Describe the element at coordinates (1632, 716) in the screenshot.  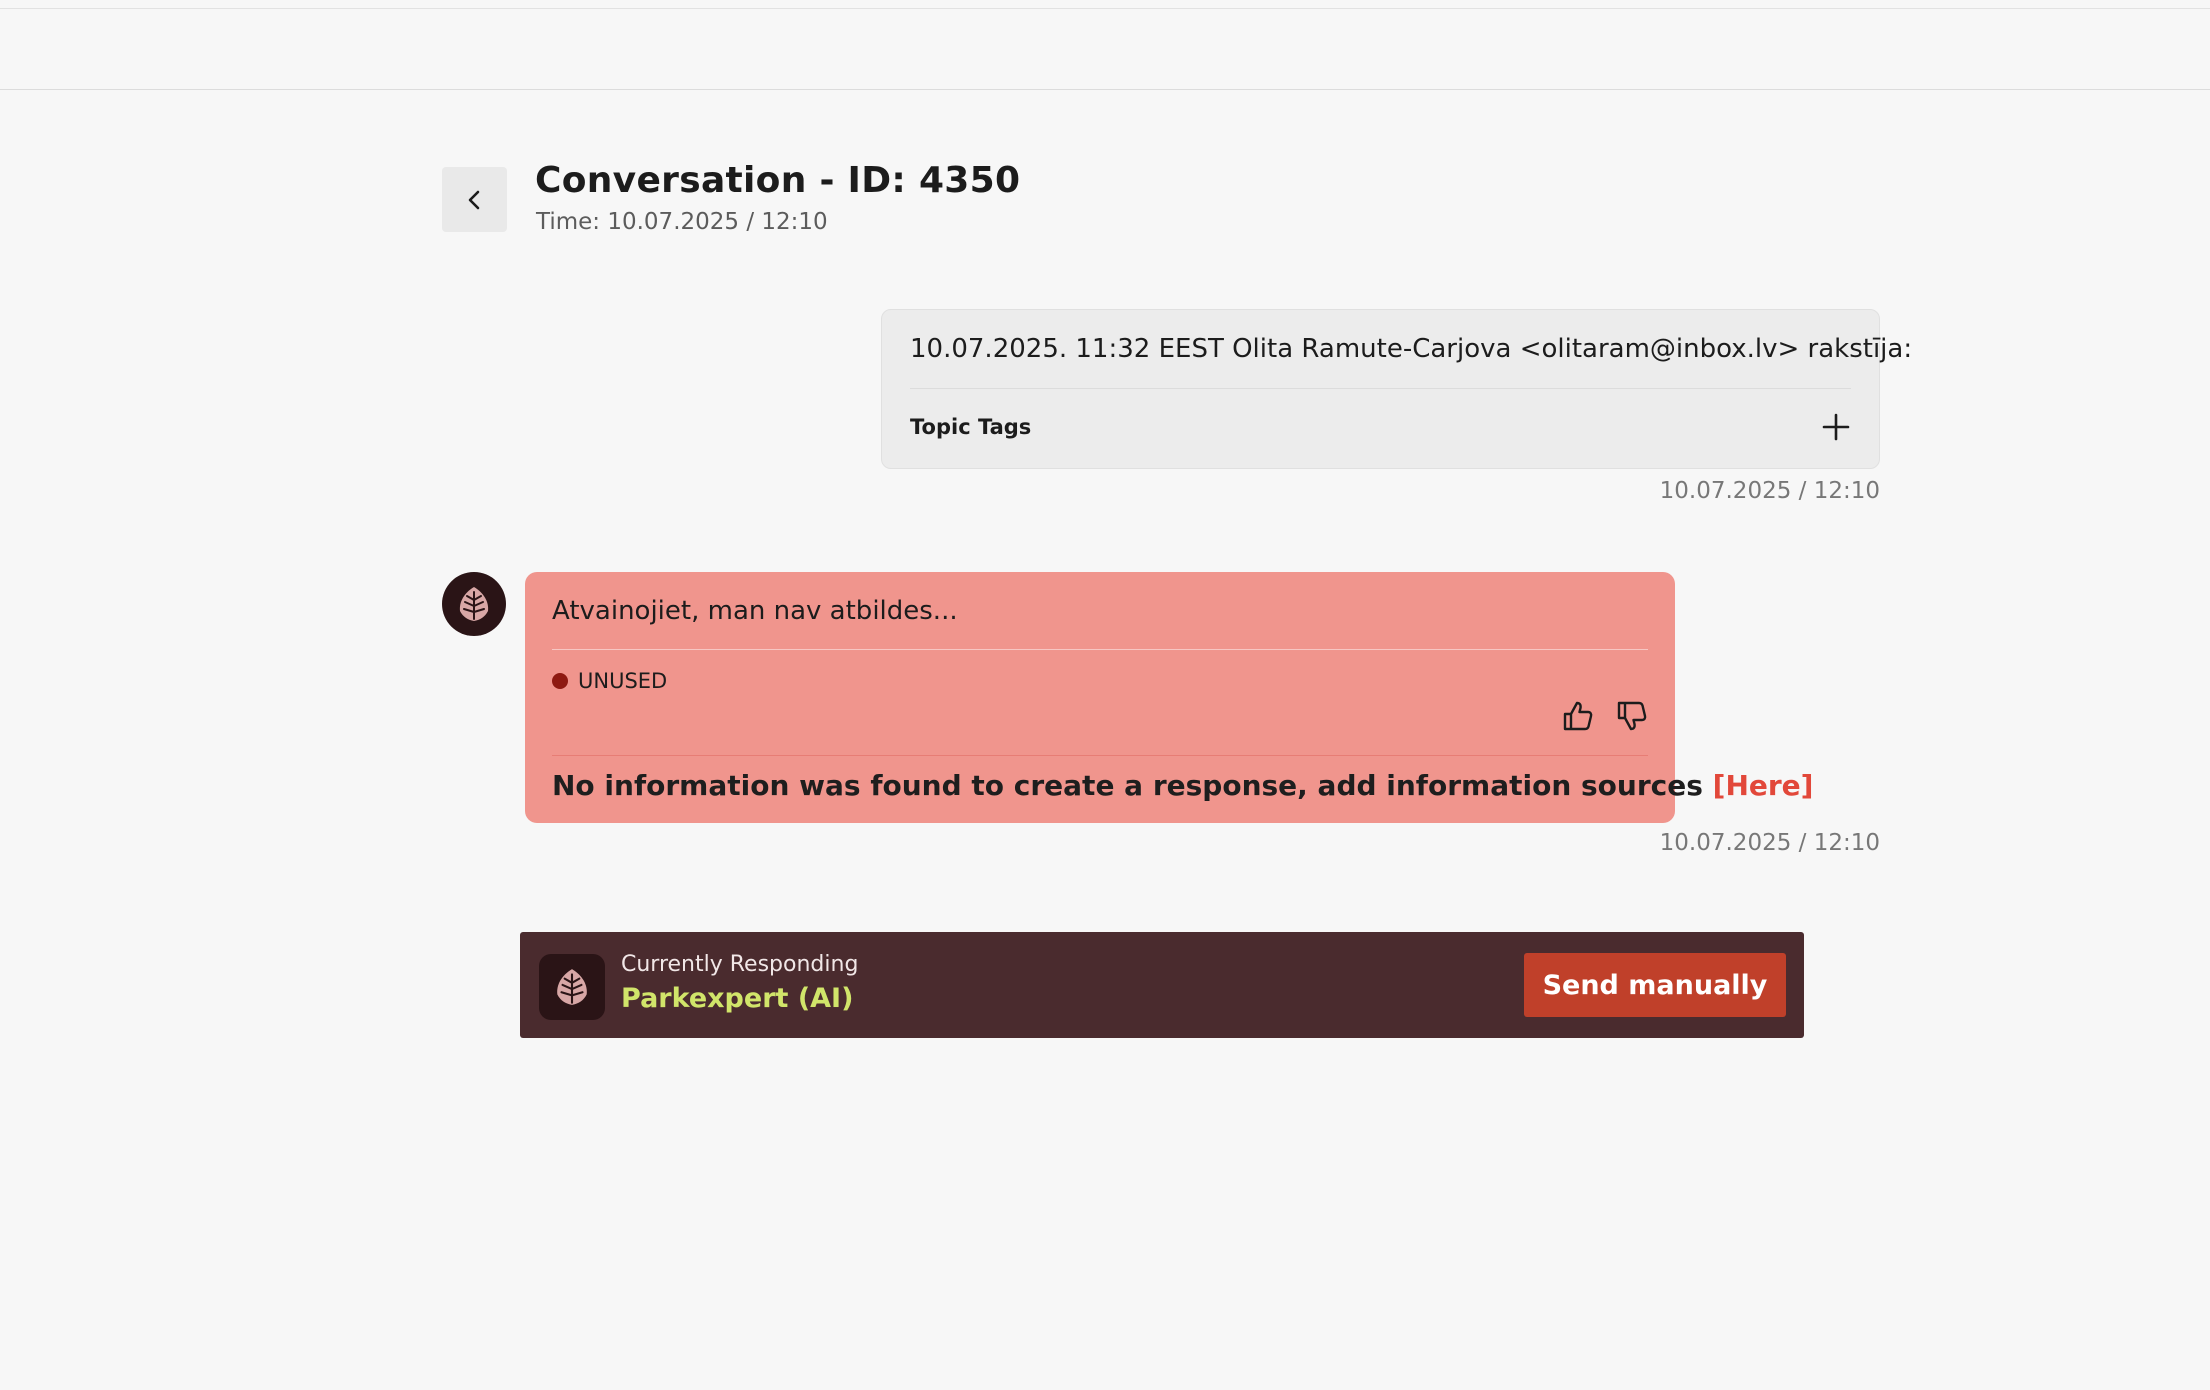
I see `thumbs-down-icon` at that location.